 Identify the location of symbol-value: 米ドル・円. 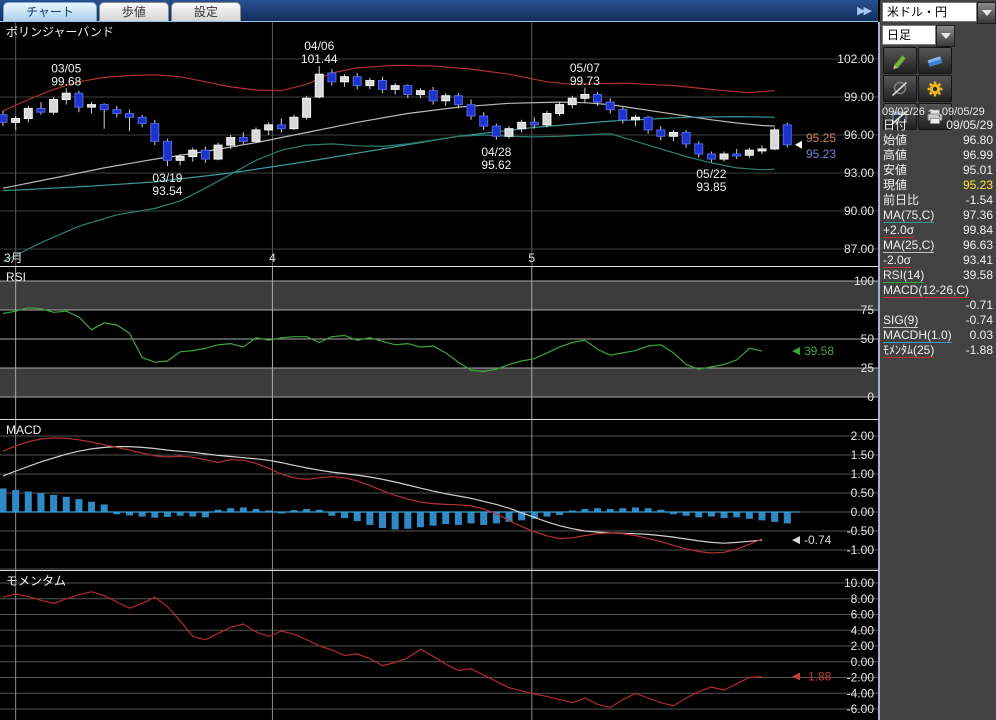
(929, 12).